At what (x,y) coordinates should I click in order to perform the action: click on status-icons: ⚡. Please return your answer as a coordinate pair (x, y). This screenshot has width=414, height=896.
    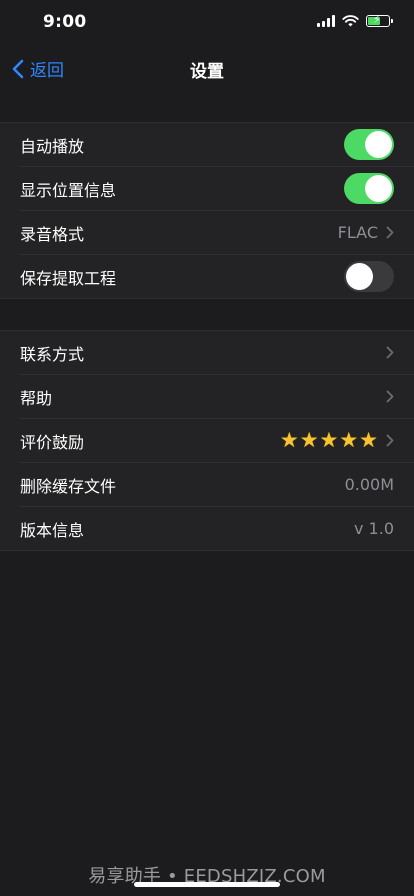
    Looking at the image, I should click on (355, 20).